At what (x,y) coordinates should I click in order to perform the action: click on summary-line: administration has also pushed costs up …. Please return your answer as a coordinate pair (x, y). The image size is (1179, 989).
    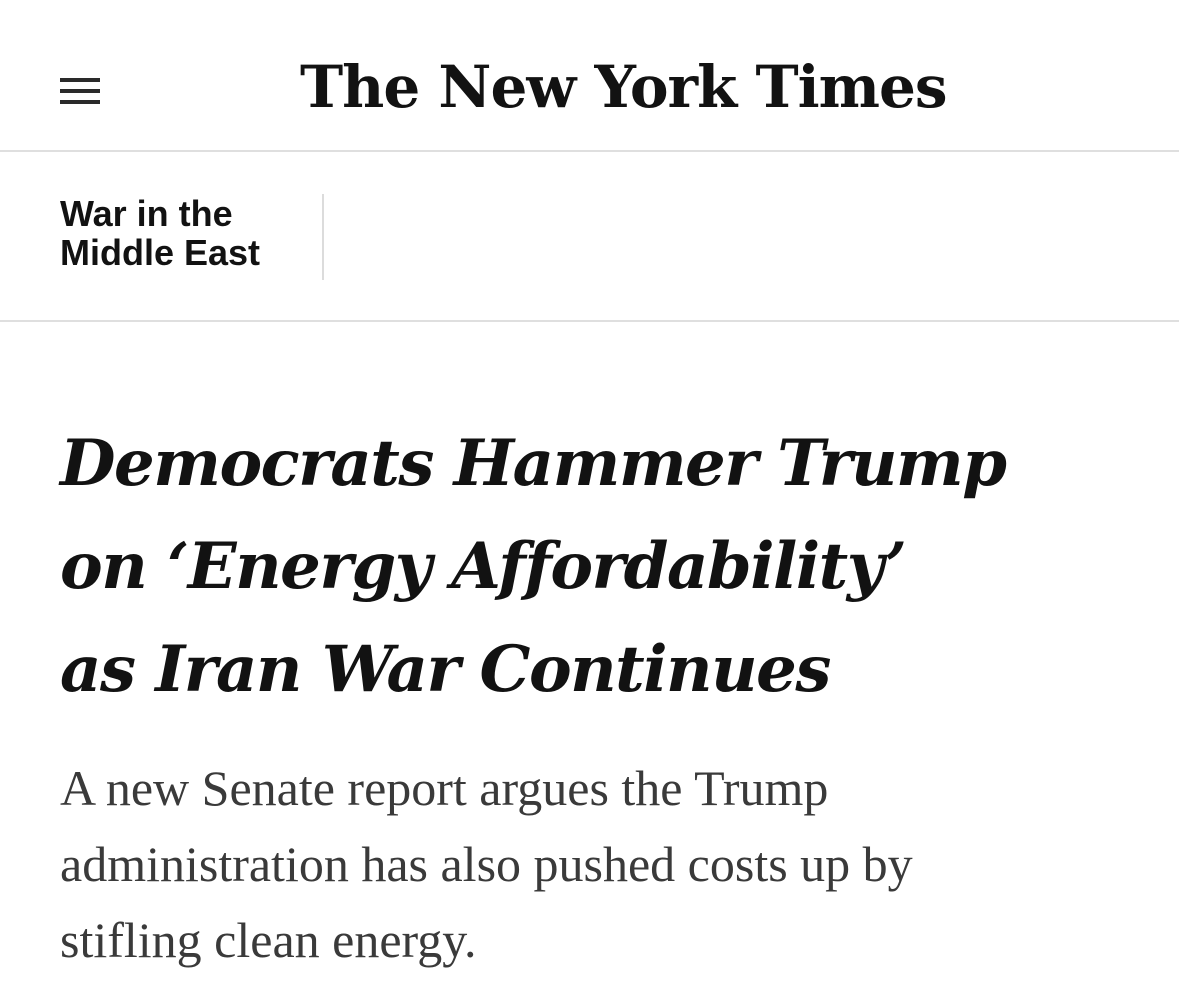
    Looking at the image, I should click on (486, 864).